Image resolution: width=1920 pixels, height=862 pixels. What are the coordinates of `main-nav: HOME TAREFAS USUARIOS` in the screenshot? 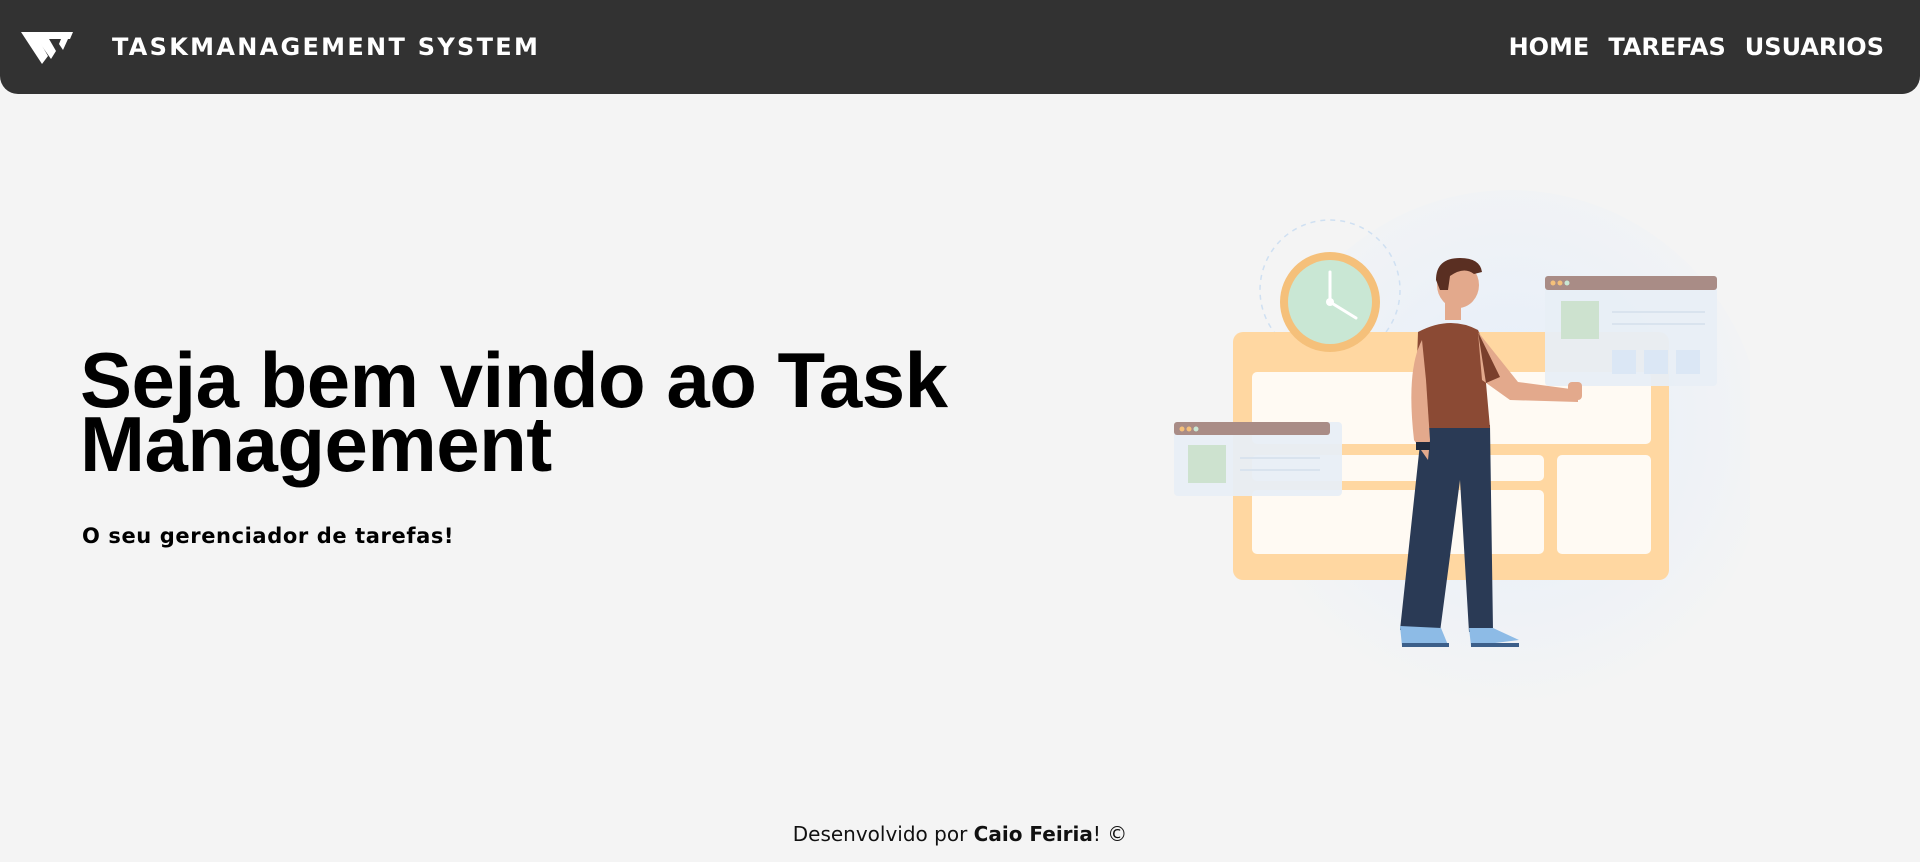 It's located at (1696, 47).